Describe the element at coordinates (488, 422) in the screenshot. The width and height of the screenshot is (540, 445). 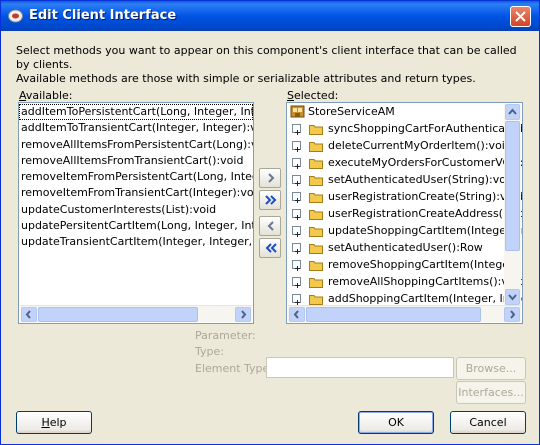
I see `cancel-button: Cancel` at that location.